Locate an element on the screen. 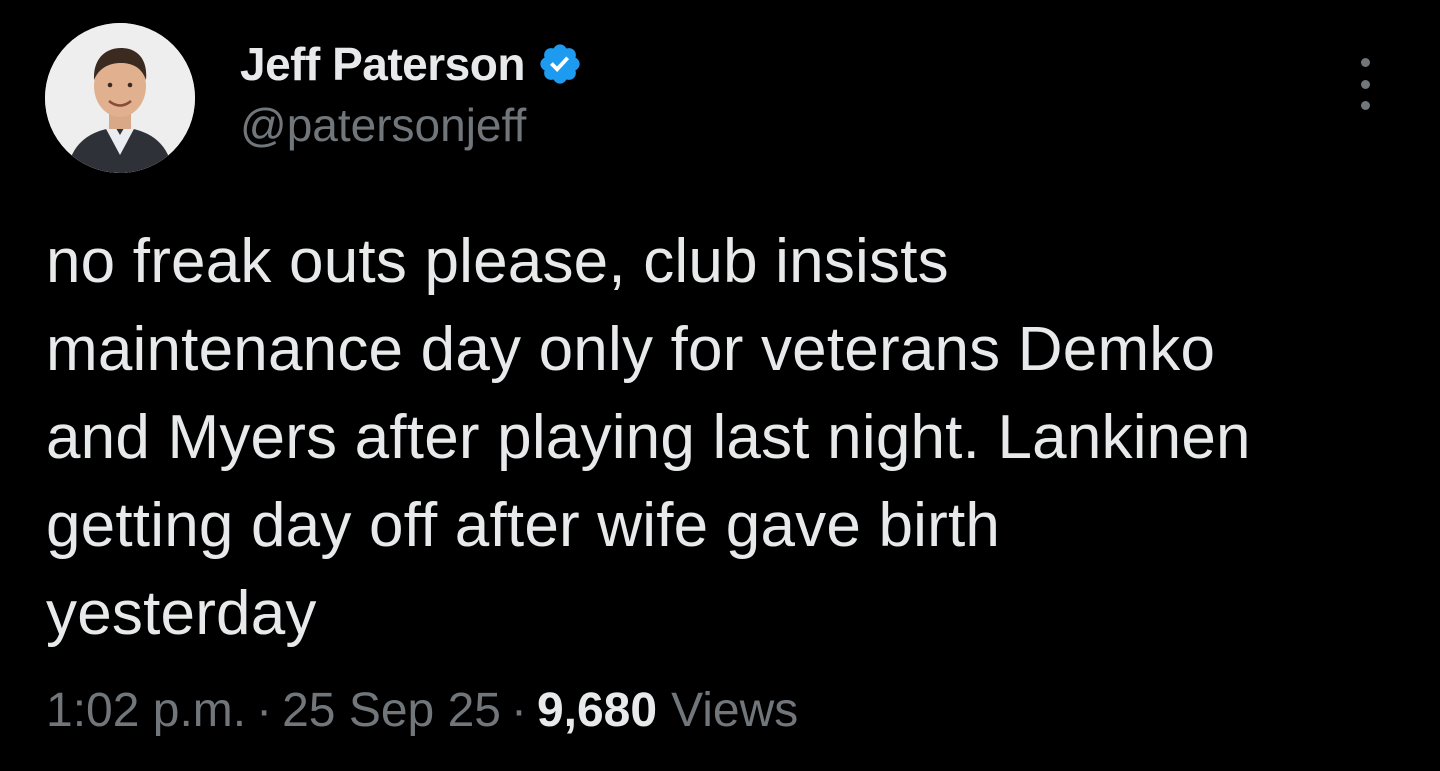 Image resolution: width=1440 pixels, height=771 pixels. tweet-time: 1:02 p.m. is located at coordinates (146, 710).